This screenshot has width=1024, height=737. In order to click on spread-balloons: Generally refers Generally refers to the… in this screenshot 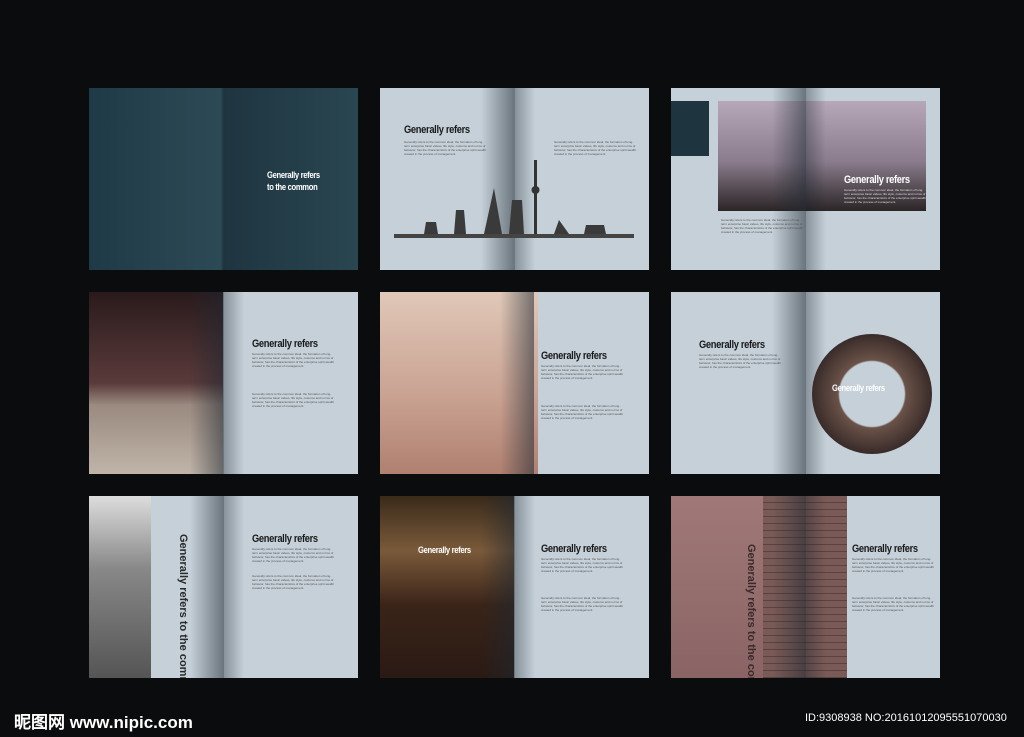, I will do `click(805, 179)`.